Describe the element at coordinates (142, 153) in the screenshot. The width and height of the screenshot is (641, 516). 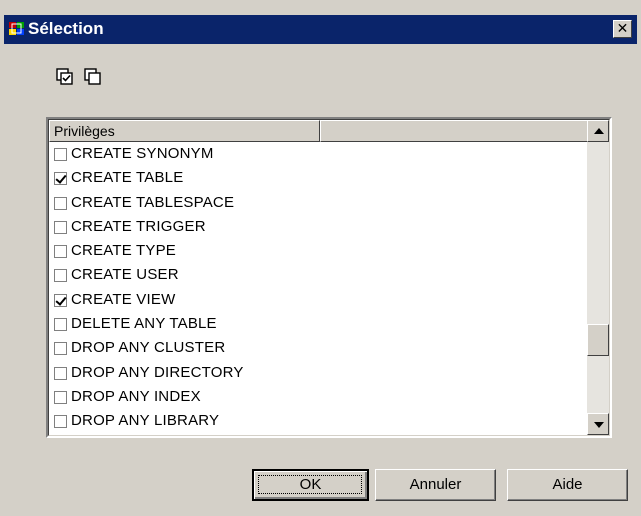
I see `privilege-label: CREATE SYNONYM` at that location.